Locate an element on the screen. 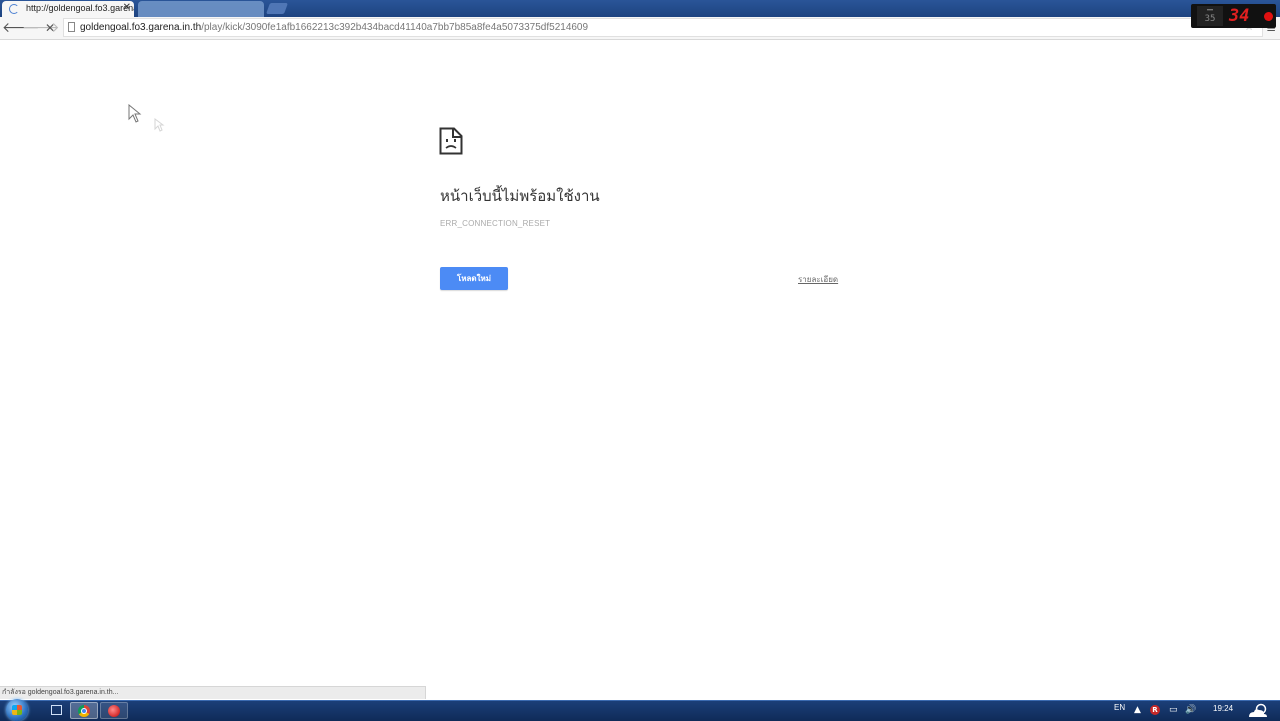  start-button is located at coordinates (17, 710).